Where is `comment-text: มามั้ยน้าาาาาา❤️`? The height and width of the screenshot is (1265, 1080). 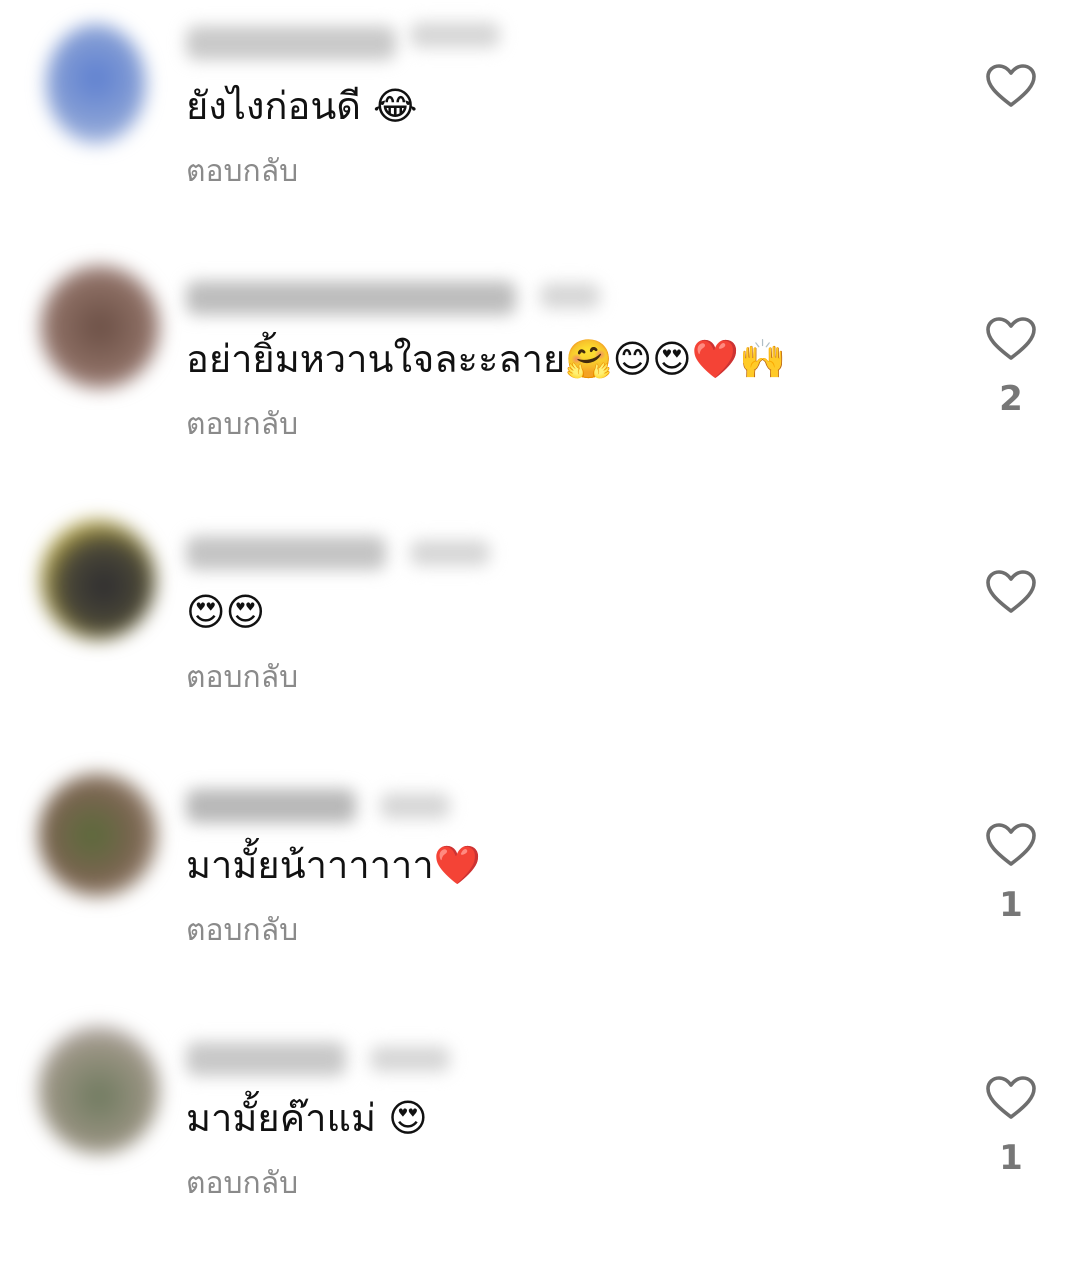 comment-text: มามั้ยน้าาาาาา❤️ is located at coordinates (334, 865).